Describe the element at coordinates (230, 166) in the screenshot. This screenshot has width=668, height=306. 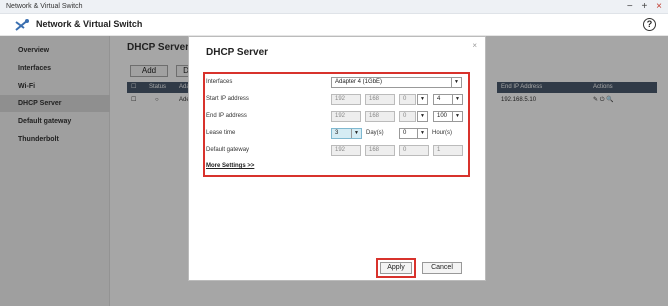
I see `more-settings-link: More Settings >>` at that location.